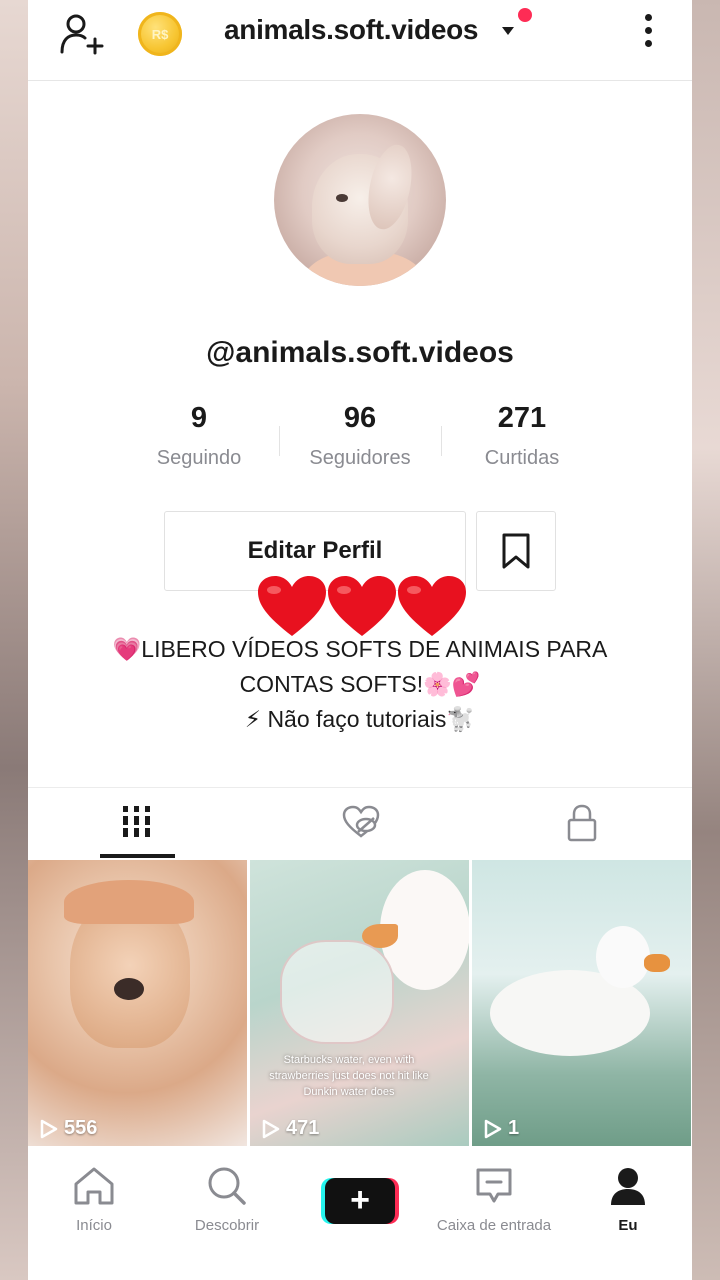 This screenshot has height=1280, width=720. I want to click on nav-home: Início, so click(94, 1200).